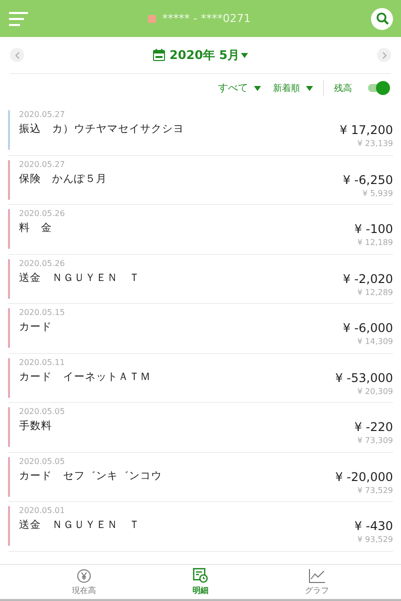 This screenshot has height=601, width=401. Describe the element at coordinates (374, 242) in the screenshot. I see `balance-after: ¥ 12,189` at that location.